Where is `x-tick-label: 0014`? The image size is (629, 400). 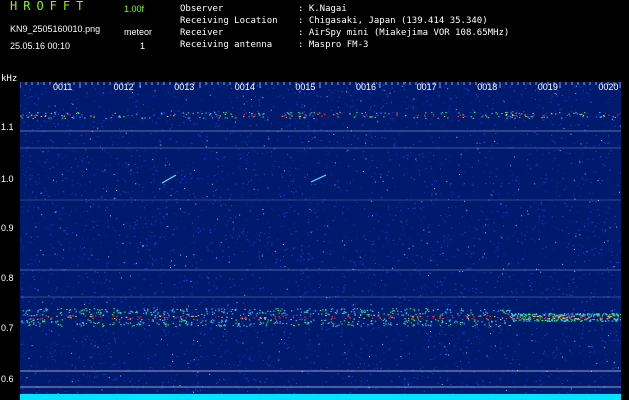
x-tick-label: 0014 is located at coordinates (244, 87).